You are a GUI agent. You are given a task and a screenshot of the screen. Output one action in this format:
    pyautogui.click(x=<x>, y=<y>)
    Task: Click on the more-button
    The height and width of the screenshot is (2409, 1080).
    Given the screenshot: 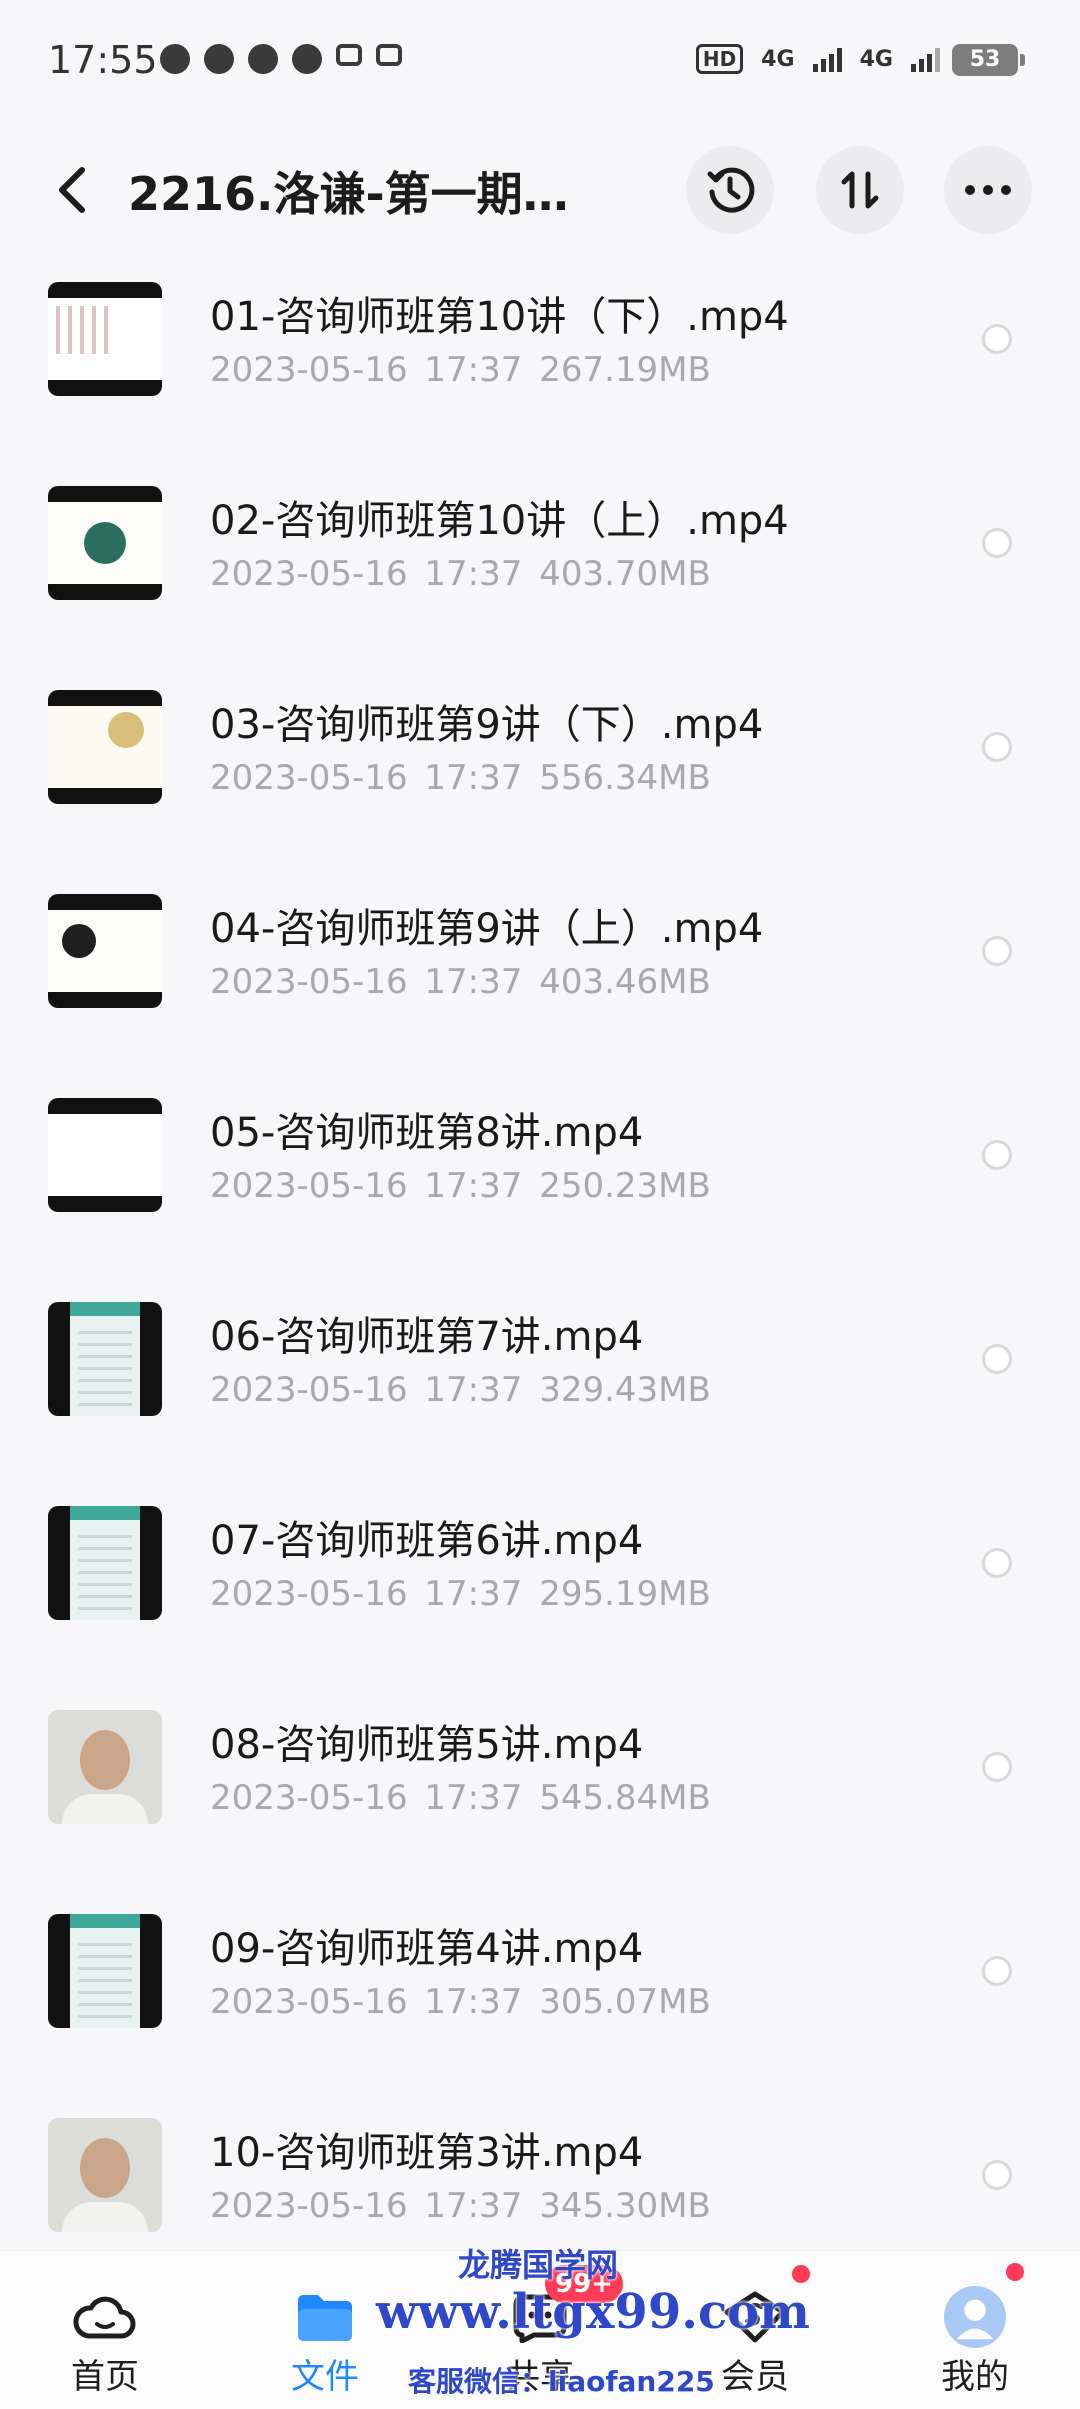 What is the action you would take?
    pyautogui.click(x=988, y=190)
    